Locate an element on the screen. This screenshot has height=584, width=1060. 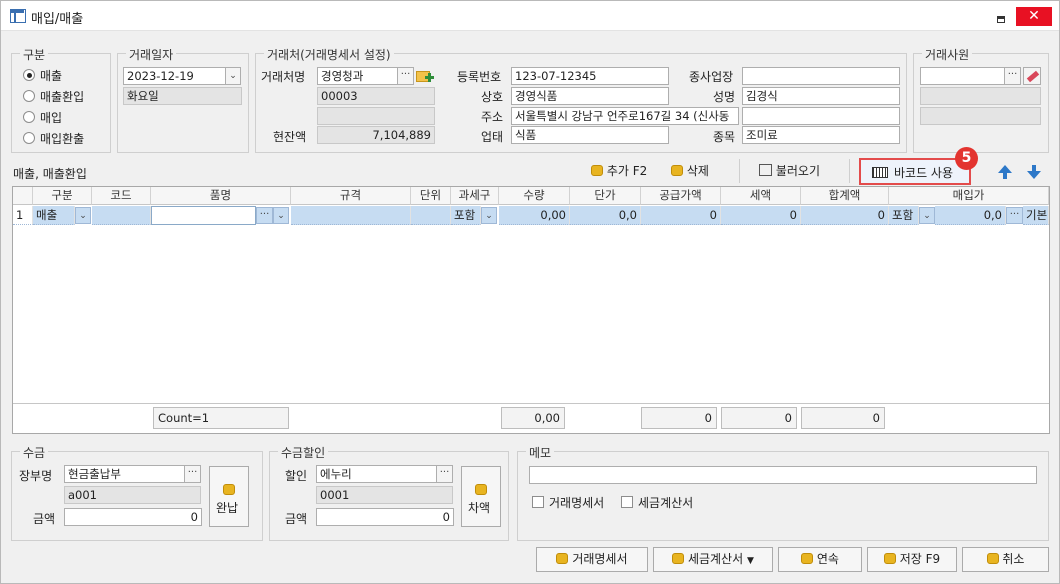
staff-input is located at coordinates (962, 76).